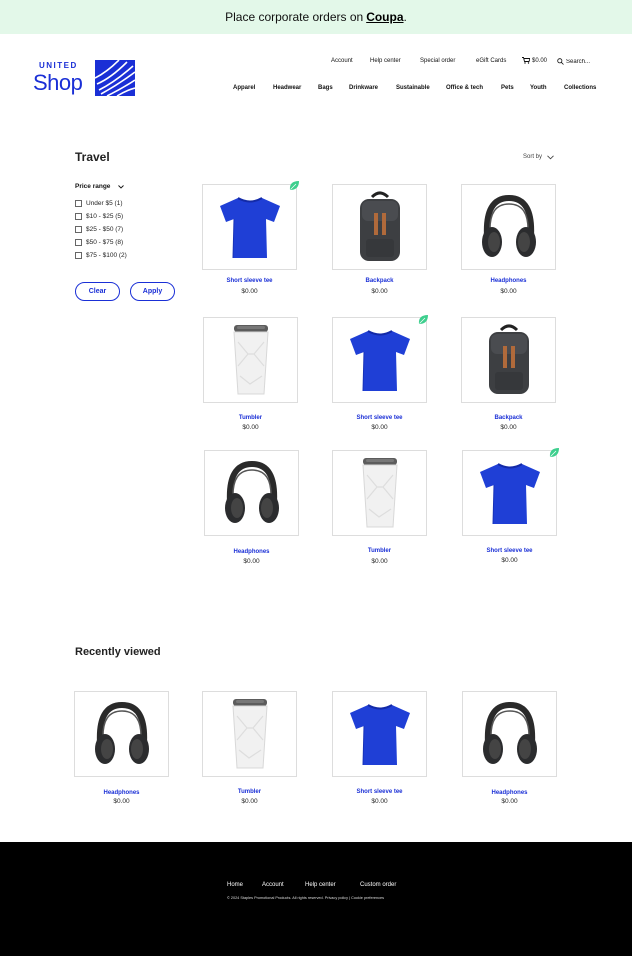  What do you see at coordinates (287, 88) in the screenshot?
I see `nav-headwear: Headwear` at bounding box center [287, 88].